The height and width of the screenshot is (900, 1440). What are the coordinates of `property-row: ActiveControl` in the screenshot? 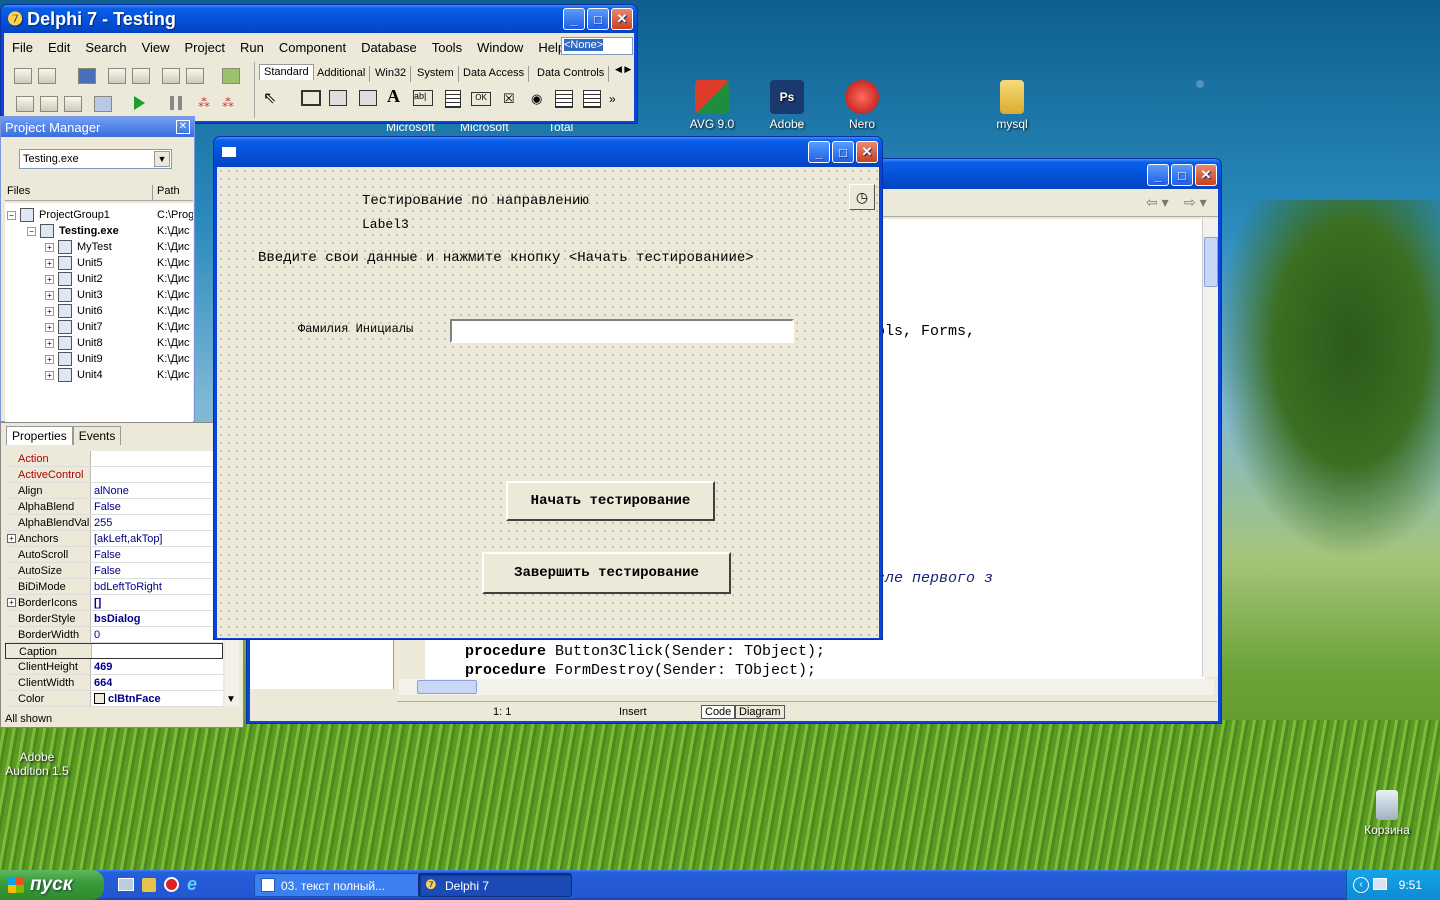 It's located at (114, 475).